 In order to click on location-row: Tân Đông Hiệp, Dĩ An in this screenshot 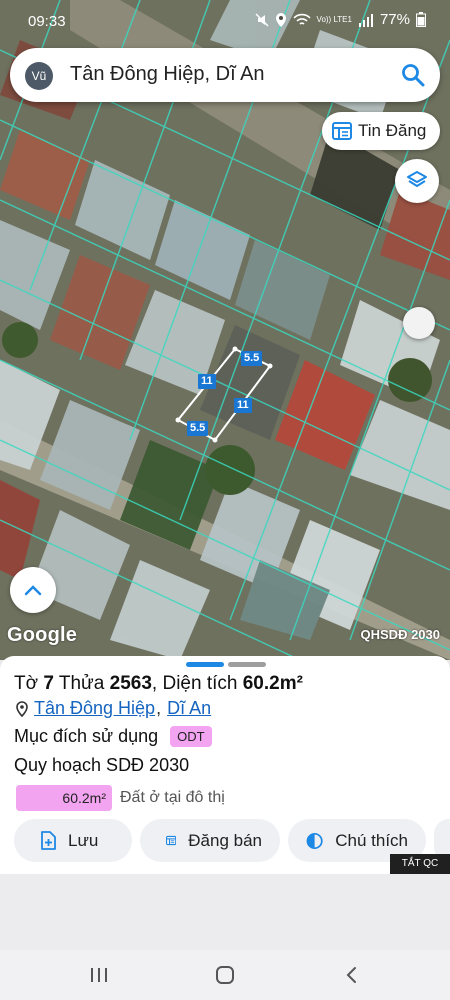, I will do `click(113, 708)`.